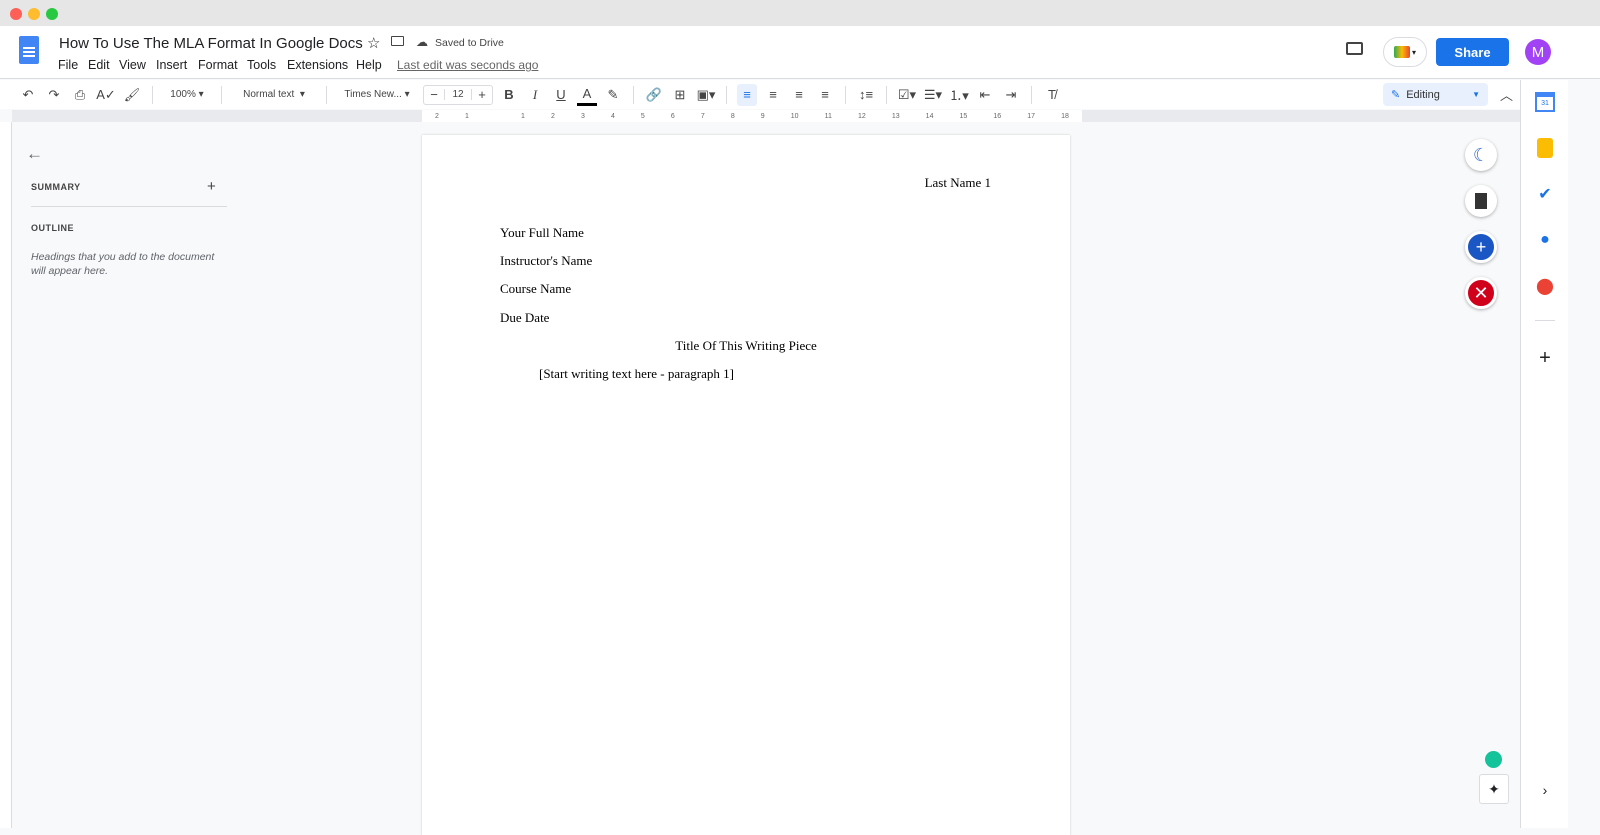  I want to click on mode-value: Editing, so click(1423, 94).